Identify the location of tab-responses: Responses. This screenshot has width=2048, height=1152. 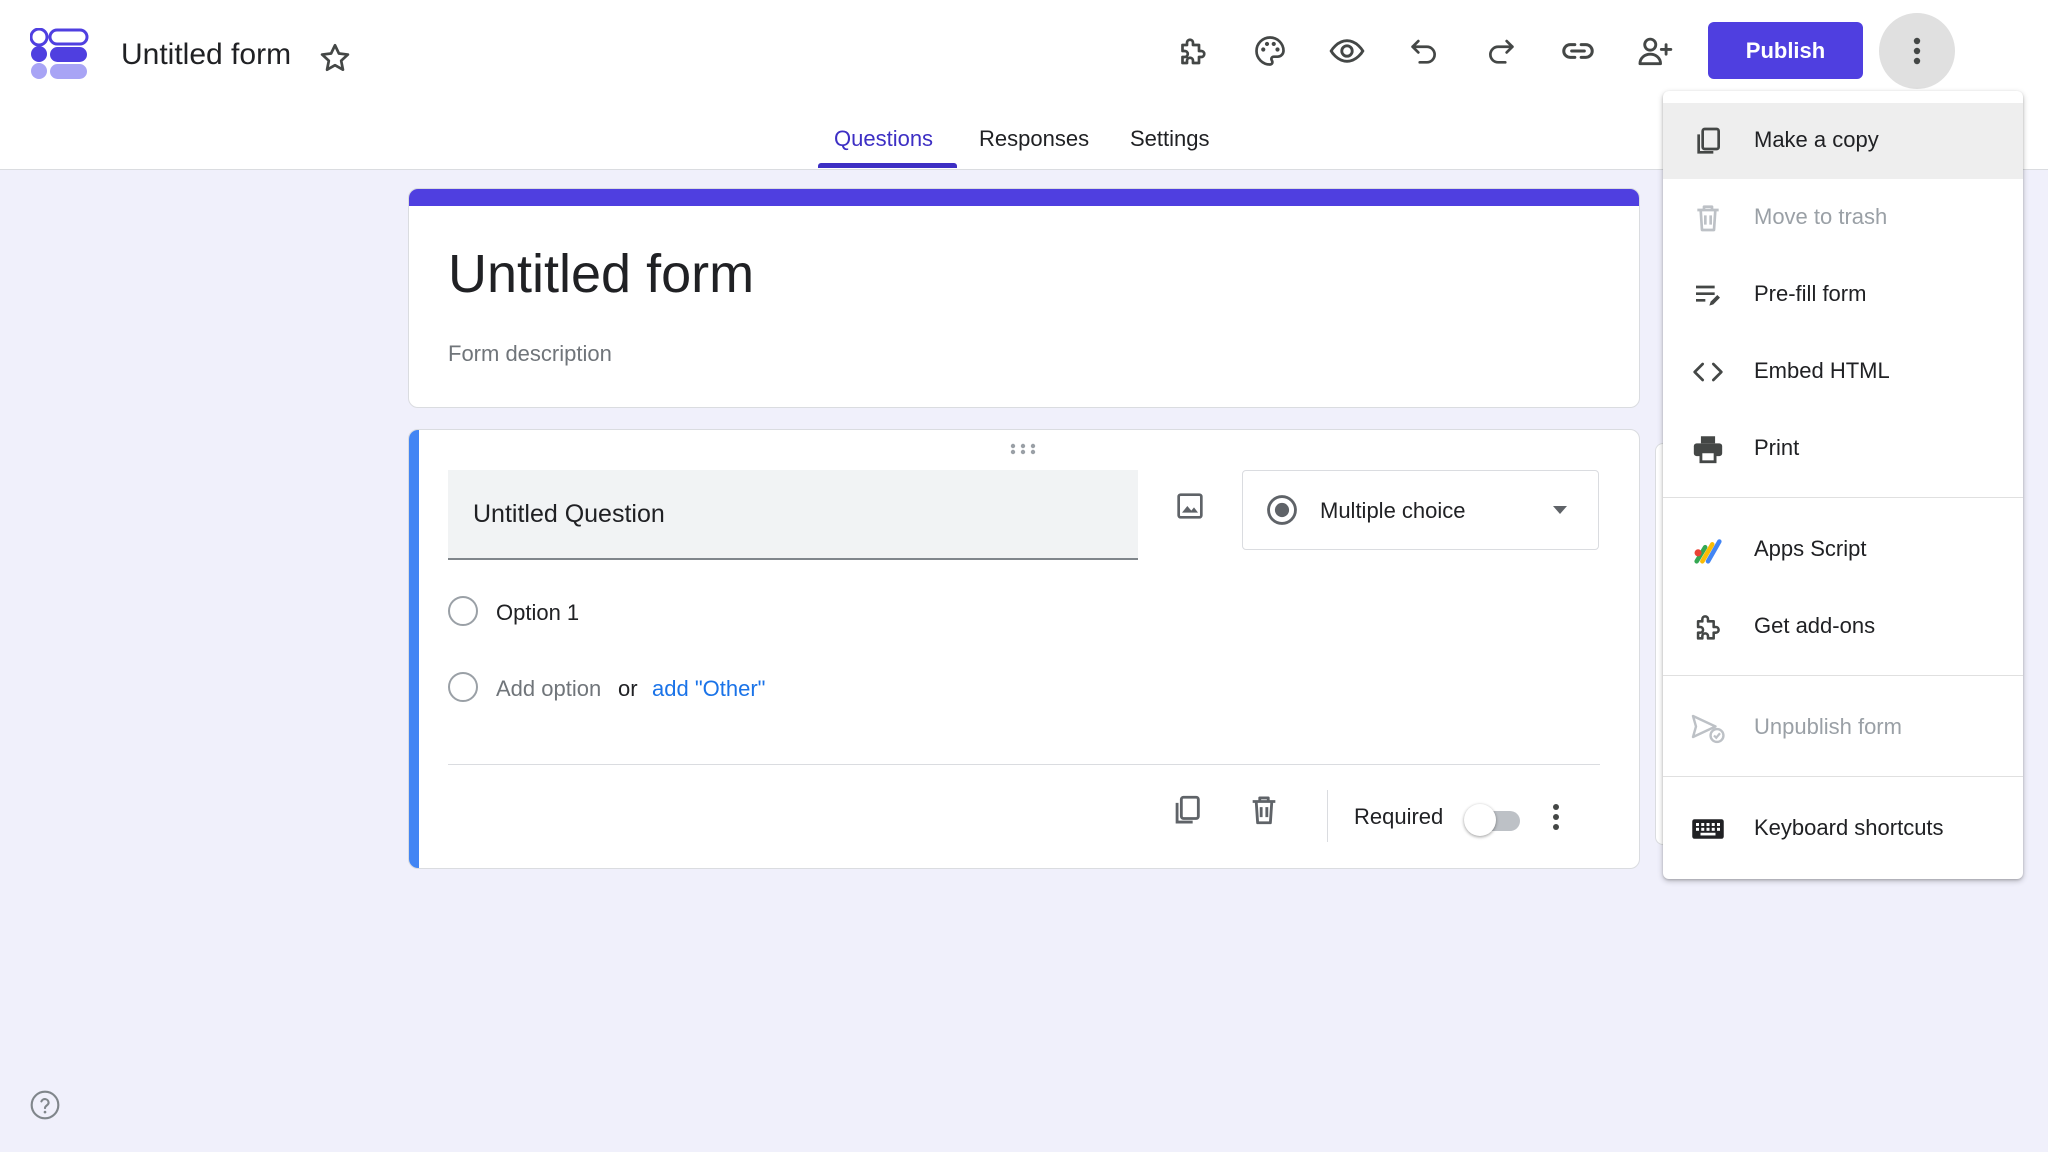
(1034, 139).